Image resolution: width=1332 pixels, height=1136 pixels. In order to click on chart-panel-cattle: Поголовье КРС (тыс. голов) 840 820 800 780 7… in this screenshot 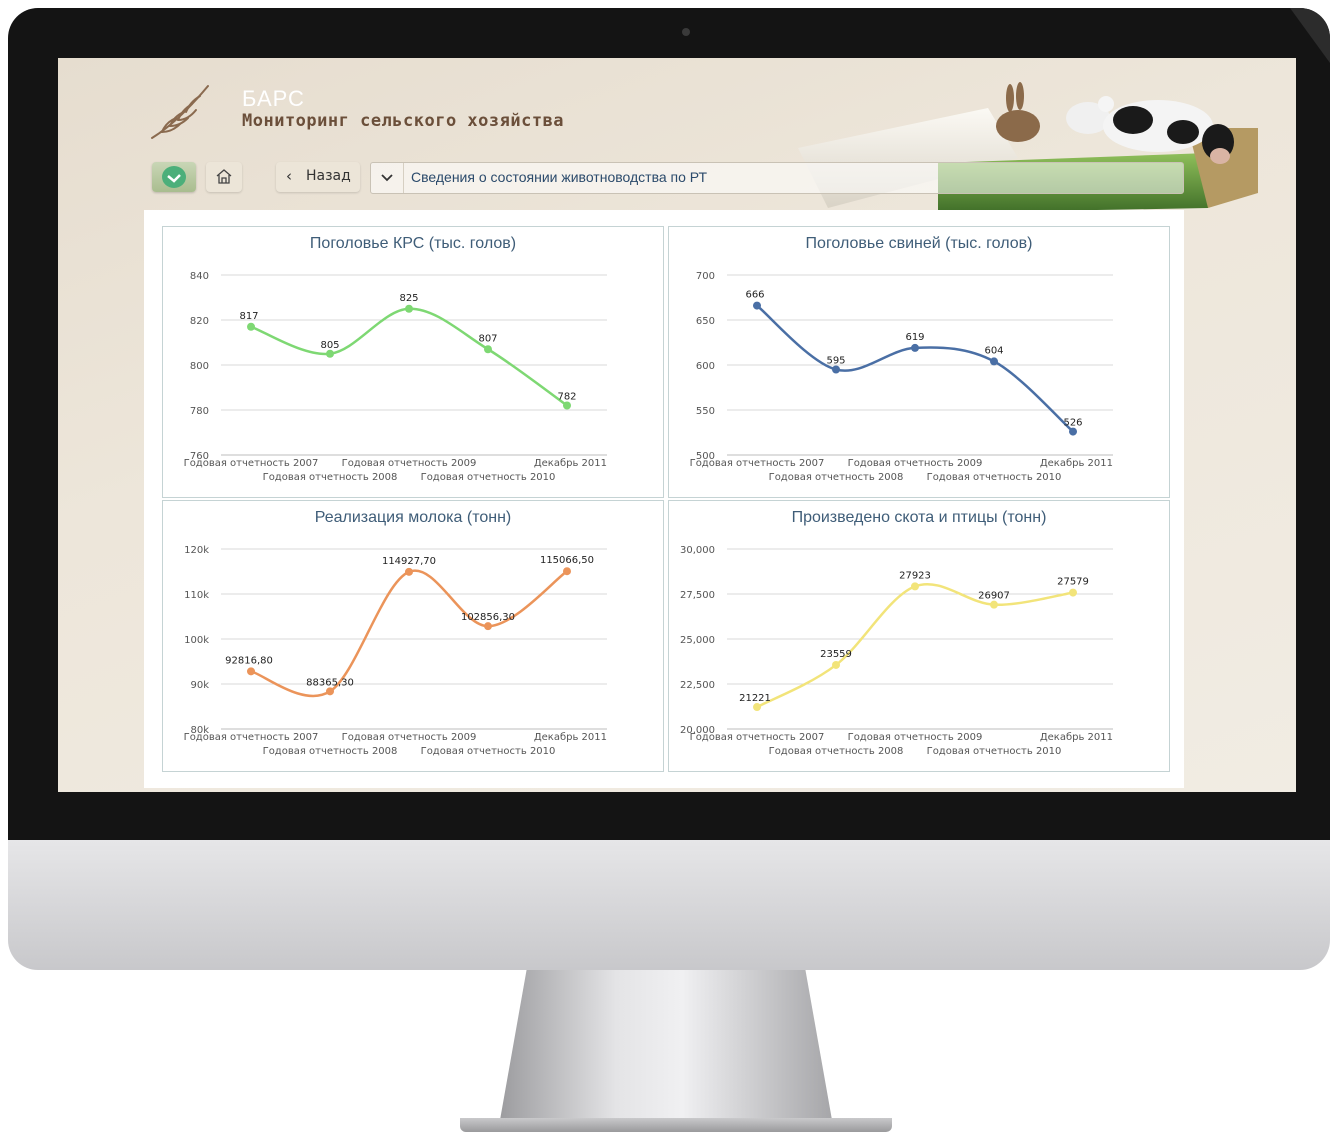, I will do `click(413, 362)`.